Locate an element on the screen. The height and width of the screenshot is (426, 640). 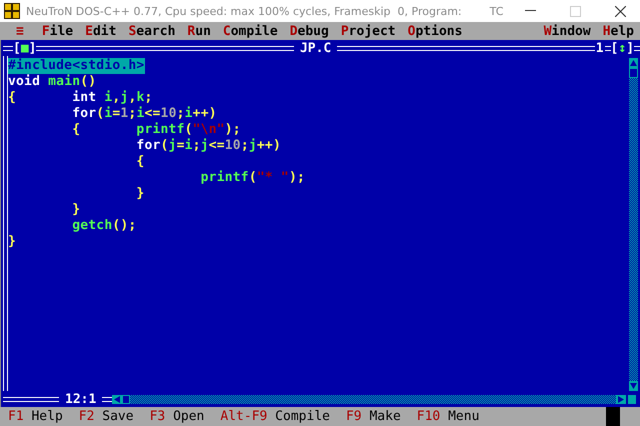
left-arrow-icon is located at coordinates (117, 399).